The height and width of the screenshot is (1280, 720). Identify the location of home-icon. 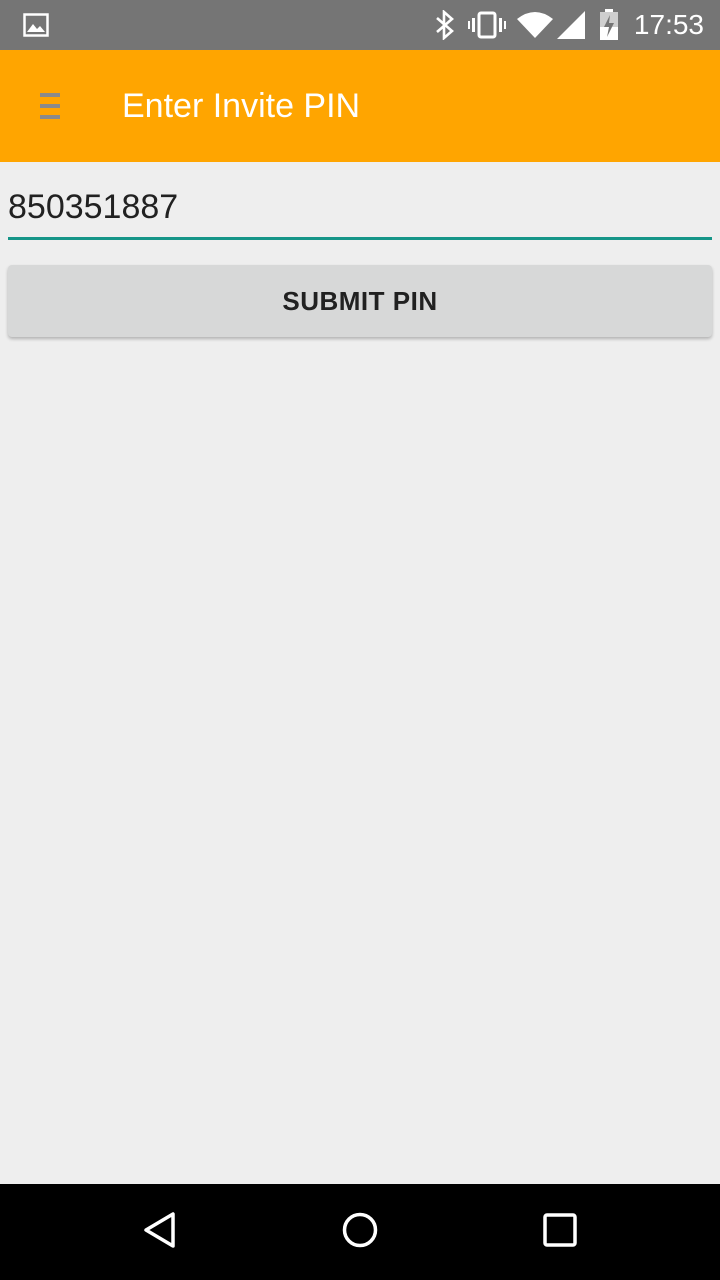
(360, 1232).